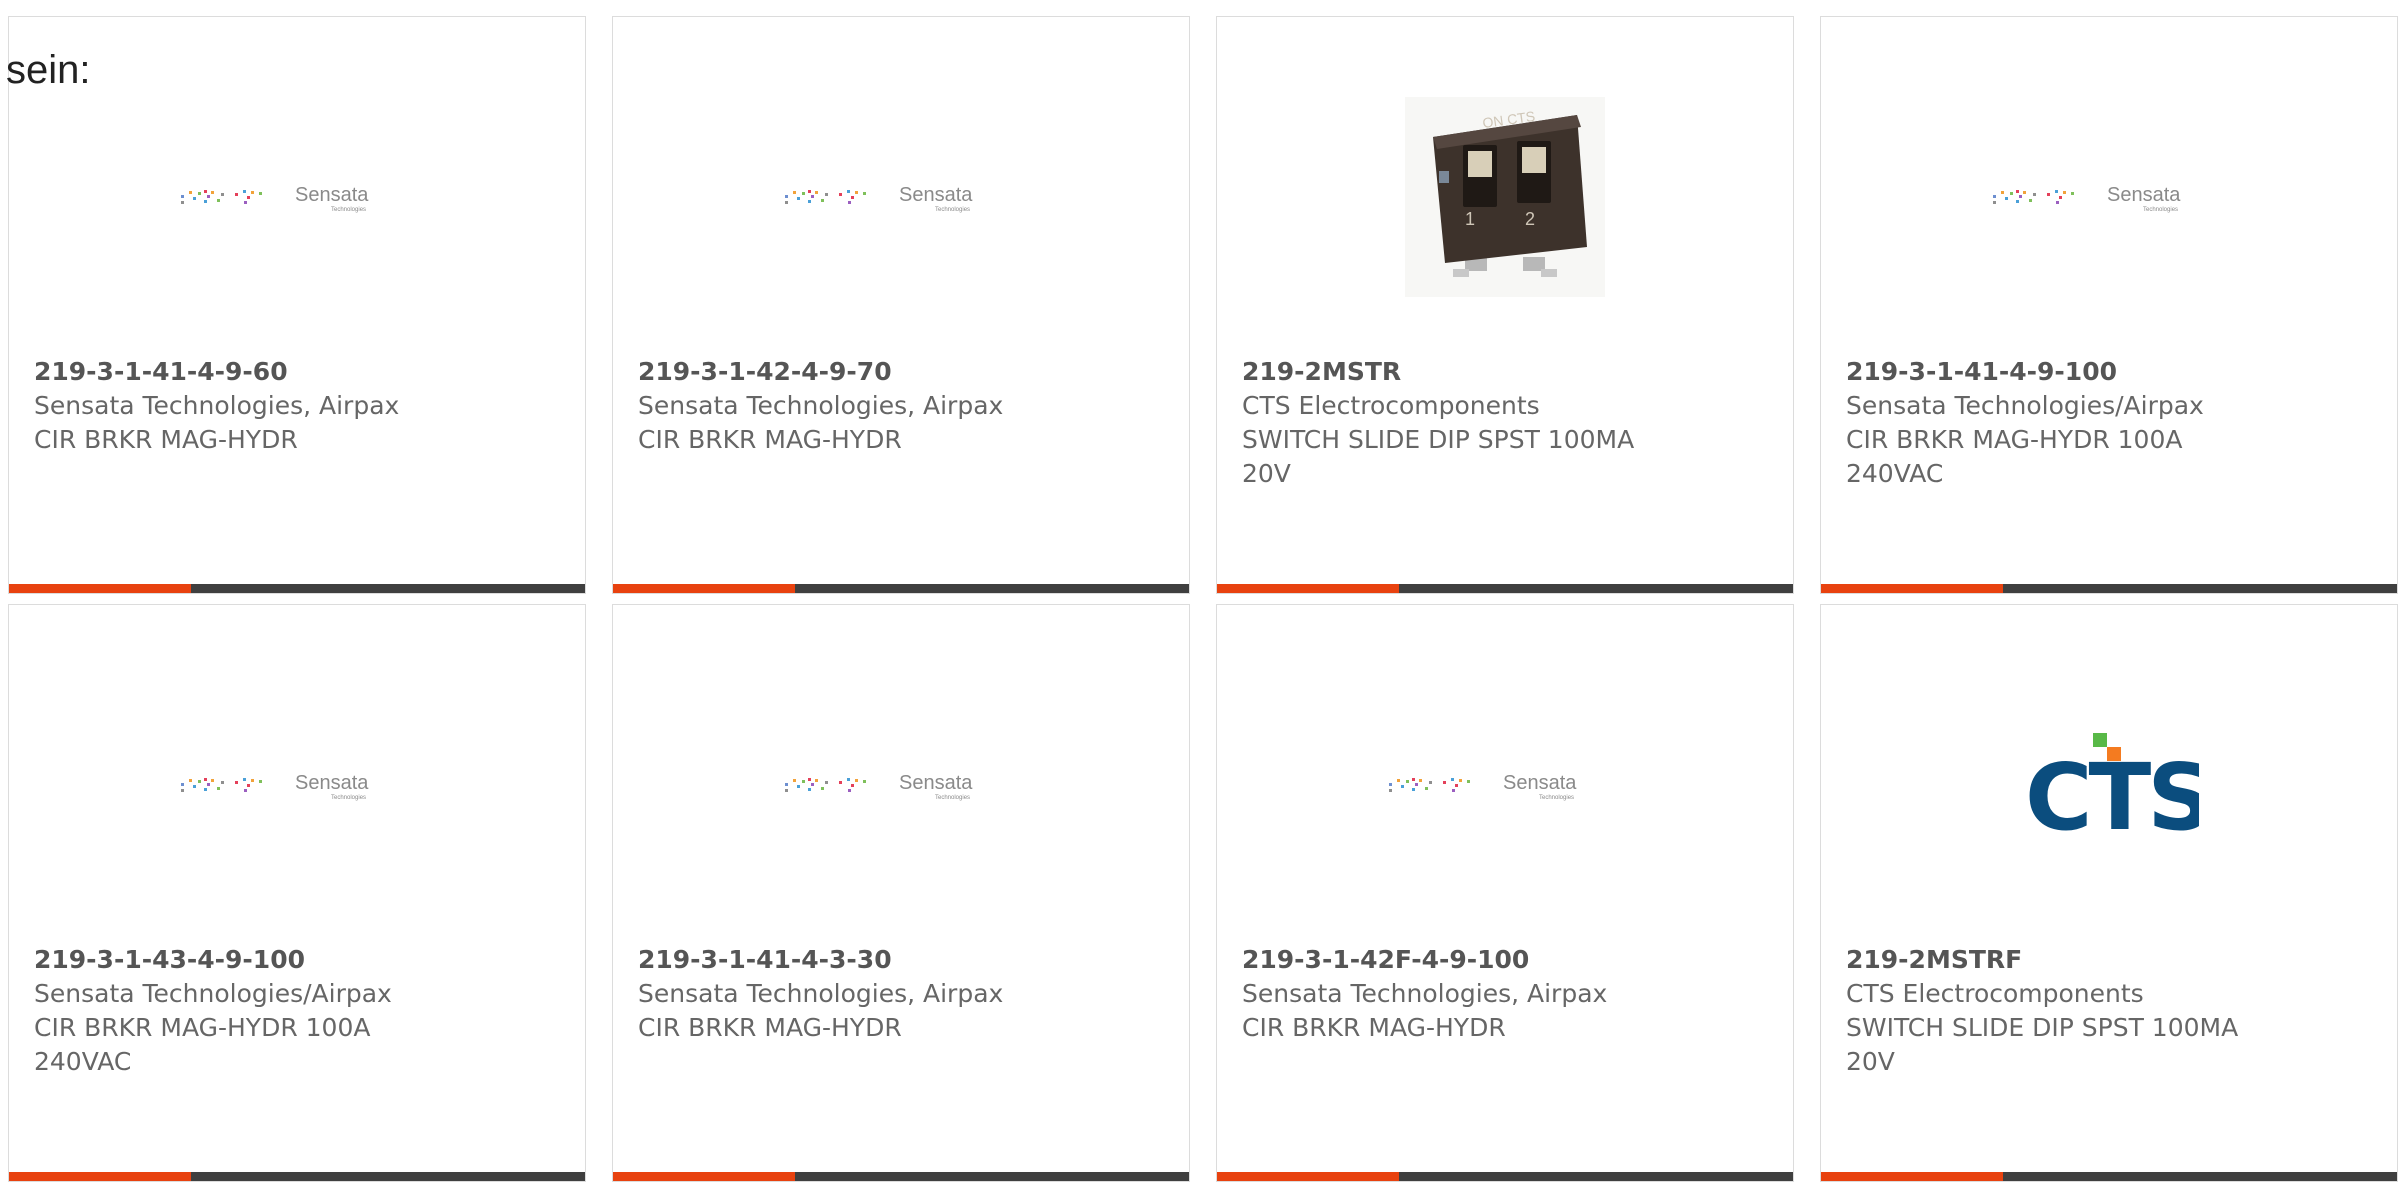  What do you see at coordinates (1470, 219) in the screenshot?
I see `switch-label-1: 1` at bounding box center [1470, 219].